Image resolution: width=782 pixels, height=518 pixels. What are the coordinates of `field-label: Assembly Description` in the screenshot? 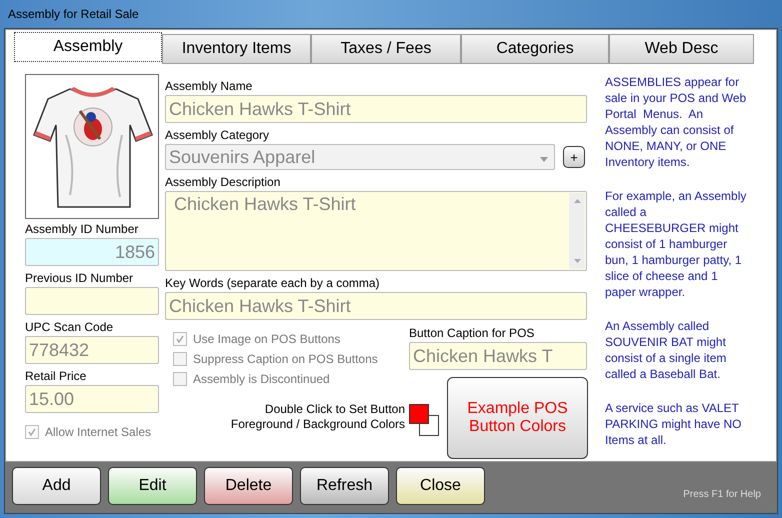 It's located at (223, 182).